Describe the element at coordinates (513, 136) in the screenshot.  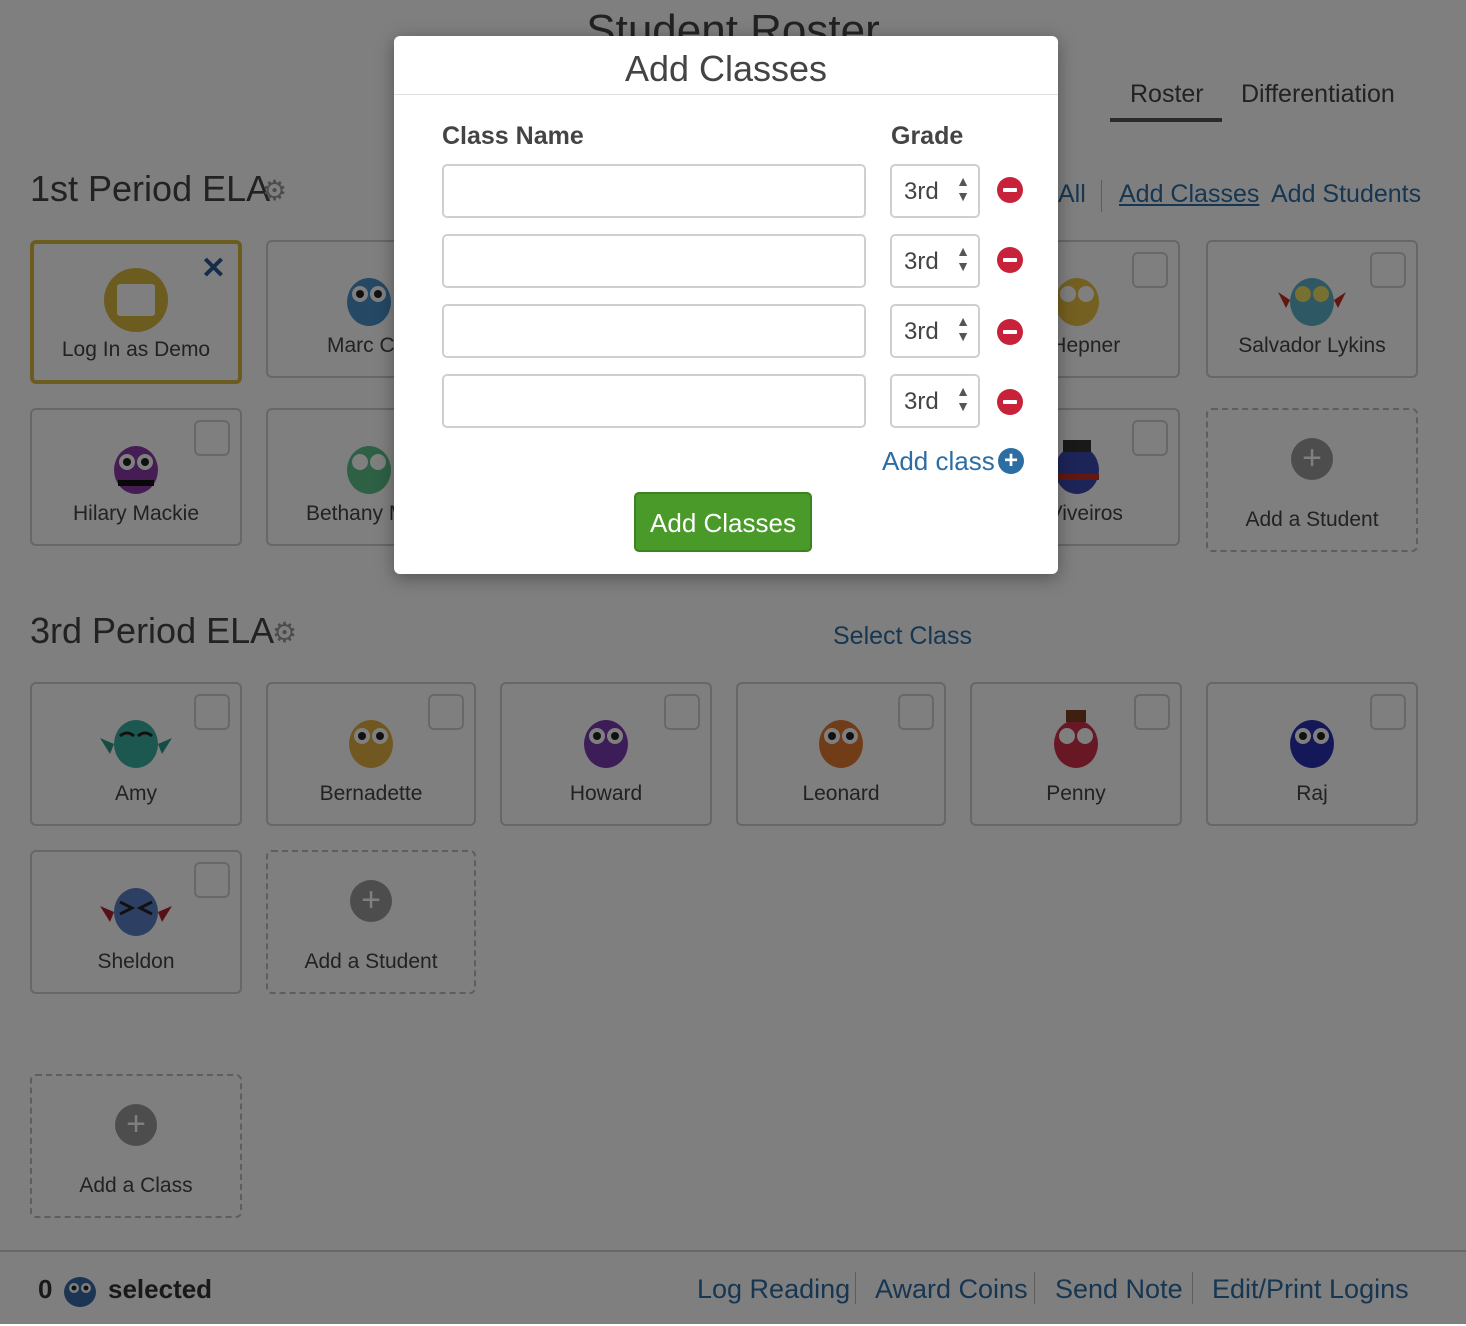
I see `class-name-column-header: Class Name` at that location.